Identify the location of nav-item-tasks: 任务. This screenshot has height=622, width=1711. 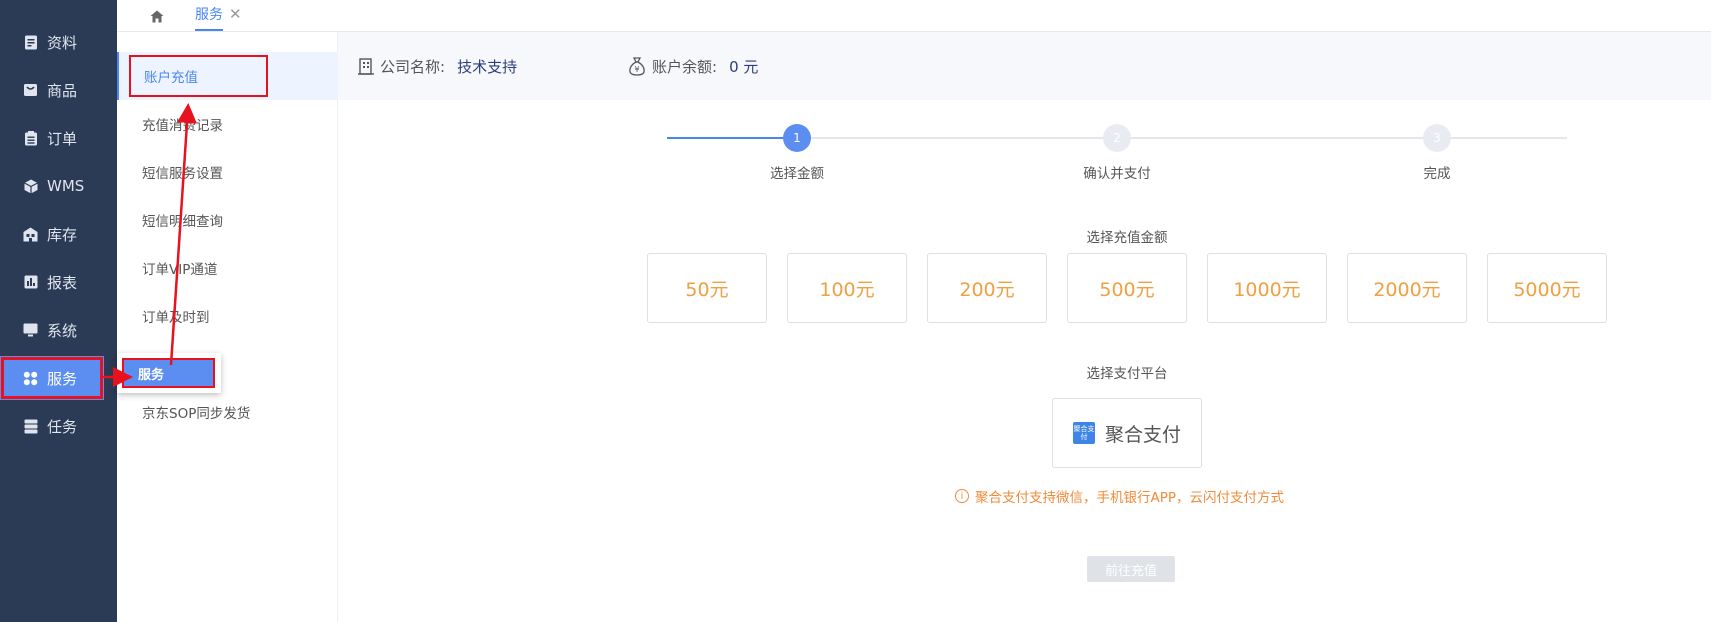
(58, 426).